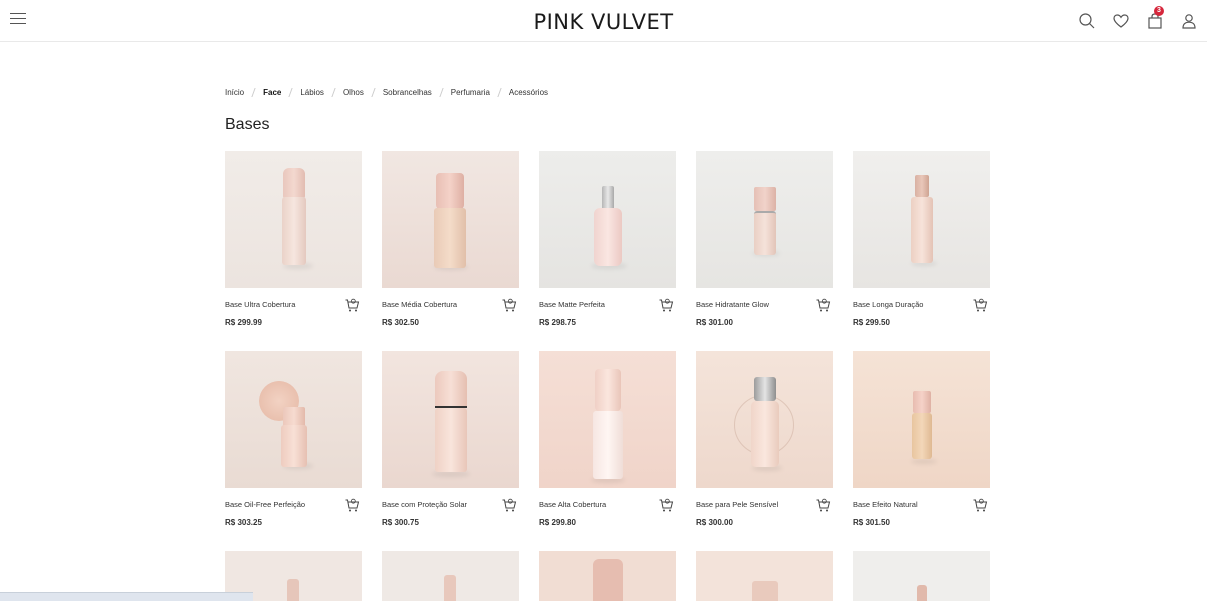 Image resolution: width=1207 pixels, height=601 pixels. What do you see at coordinates (1087, 21) in the screenshot?
I see `search-icon` at bounding box center [1087, 21].